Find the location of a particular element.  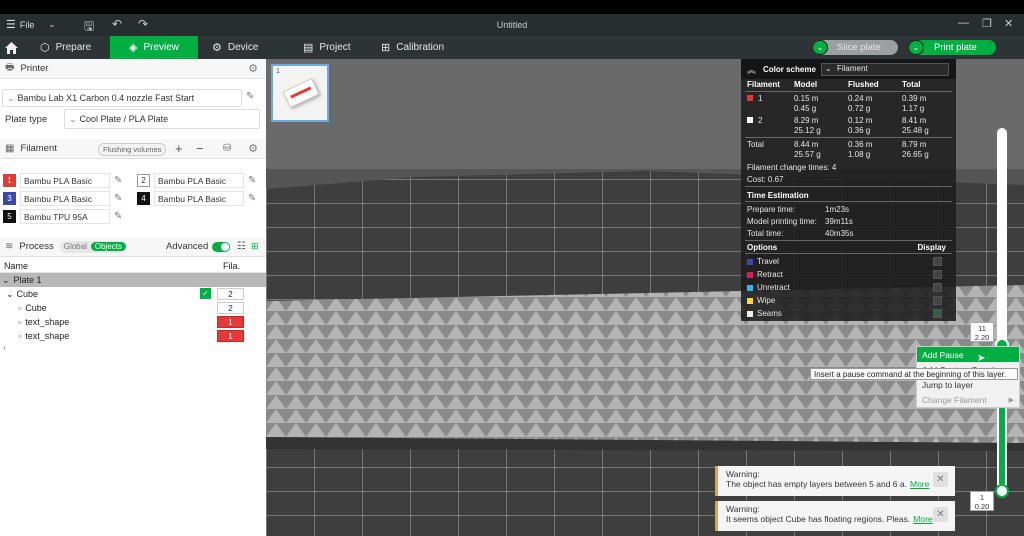

option-unretract: Unretract is located at coordinates (848, 287).